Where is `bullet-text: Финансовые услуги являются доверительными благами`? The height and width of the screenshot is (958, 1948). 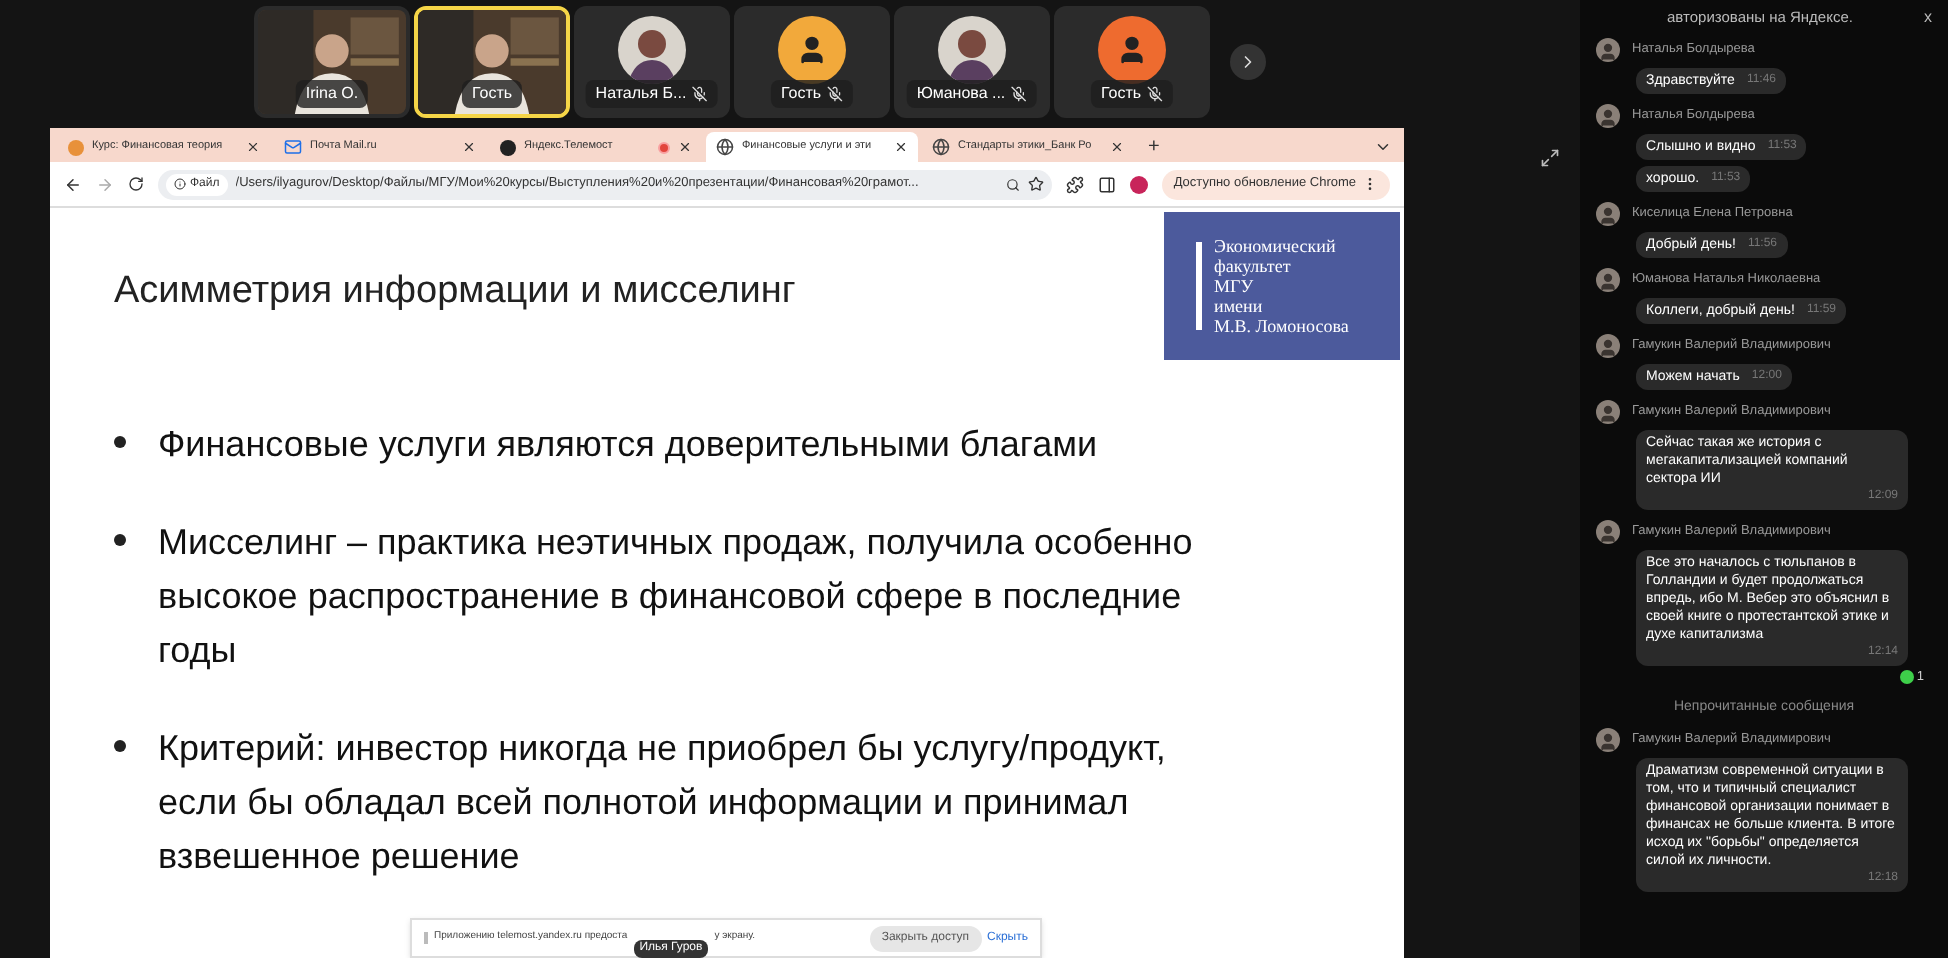
bullet-text: Финансовые услуги являются доверительными благами is located at coordinates (628, 444).